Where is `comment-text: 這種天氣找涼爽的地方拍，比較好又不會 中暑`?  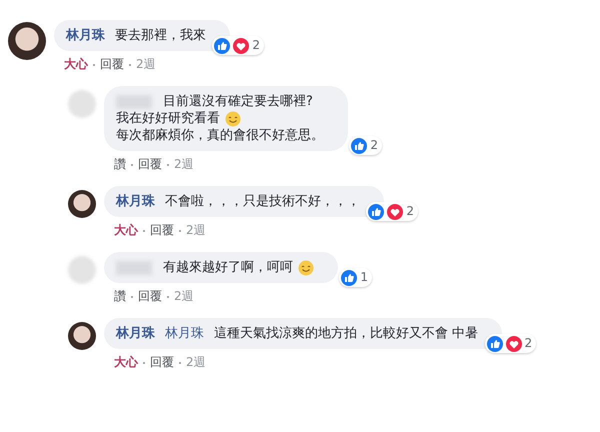 comment-text: 這種天氣找涼爽的地方拍，比較好又不會 中暑 is located at coordinates (346, 333).